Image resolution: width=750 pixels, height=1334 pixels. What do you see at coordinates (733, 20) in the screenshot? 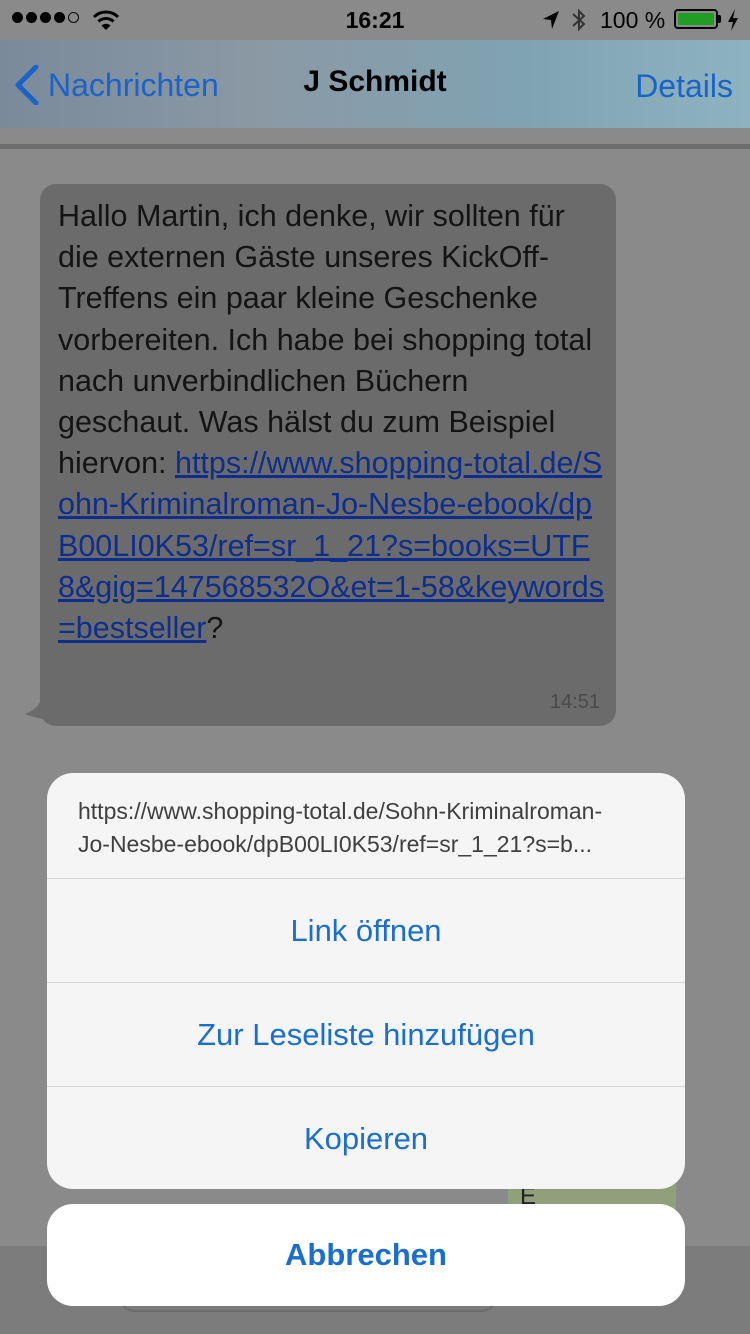
I see `charging-bolt-icon` at bounding box center [733, 20].